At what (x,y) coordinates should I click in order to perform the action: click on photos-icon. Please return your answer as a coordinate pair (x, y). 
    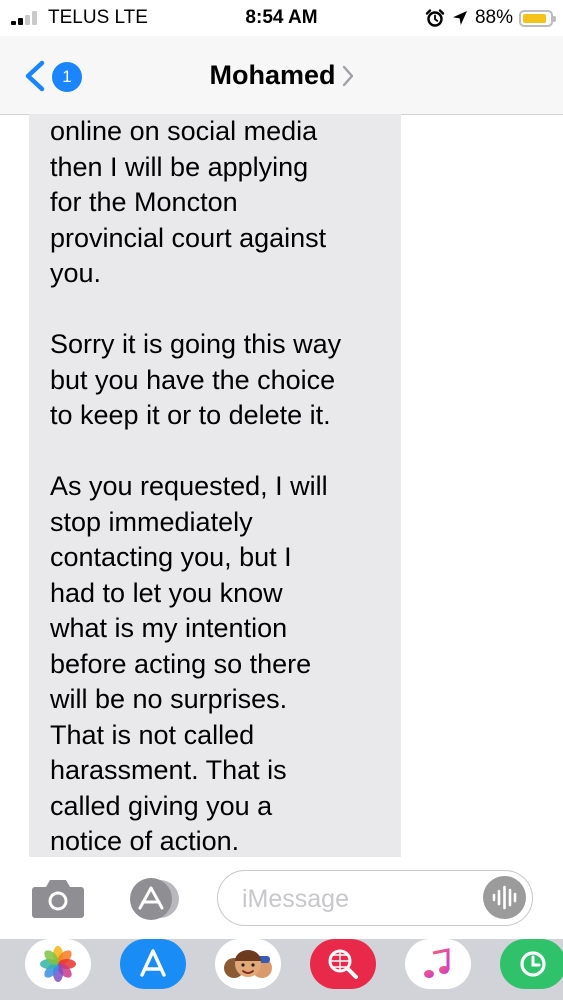
    Looking at the image, I should click on (58, 964).